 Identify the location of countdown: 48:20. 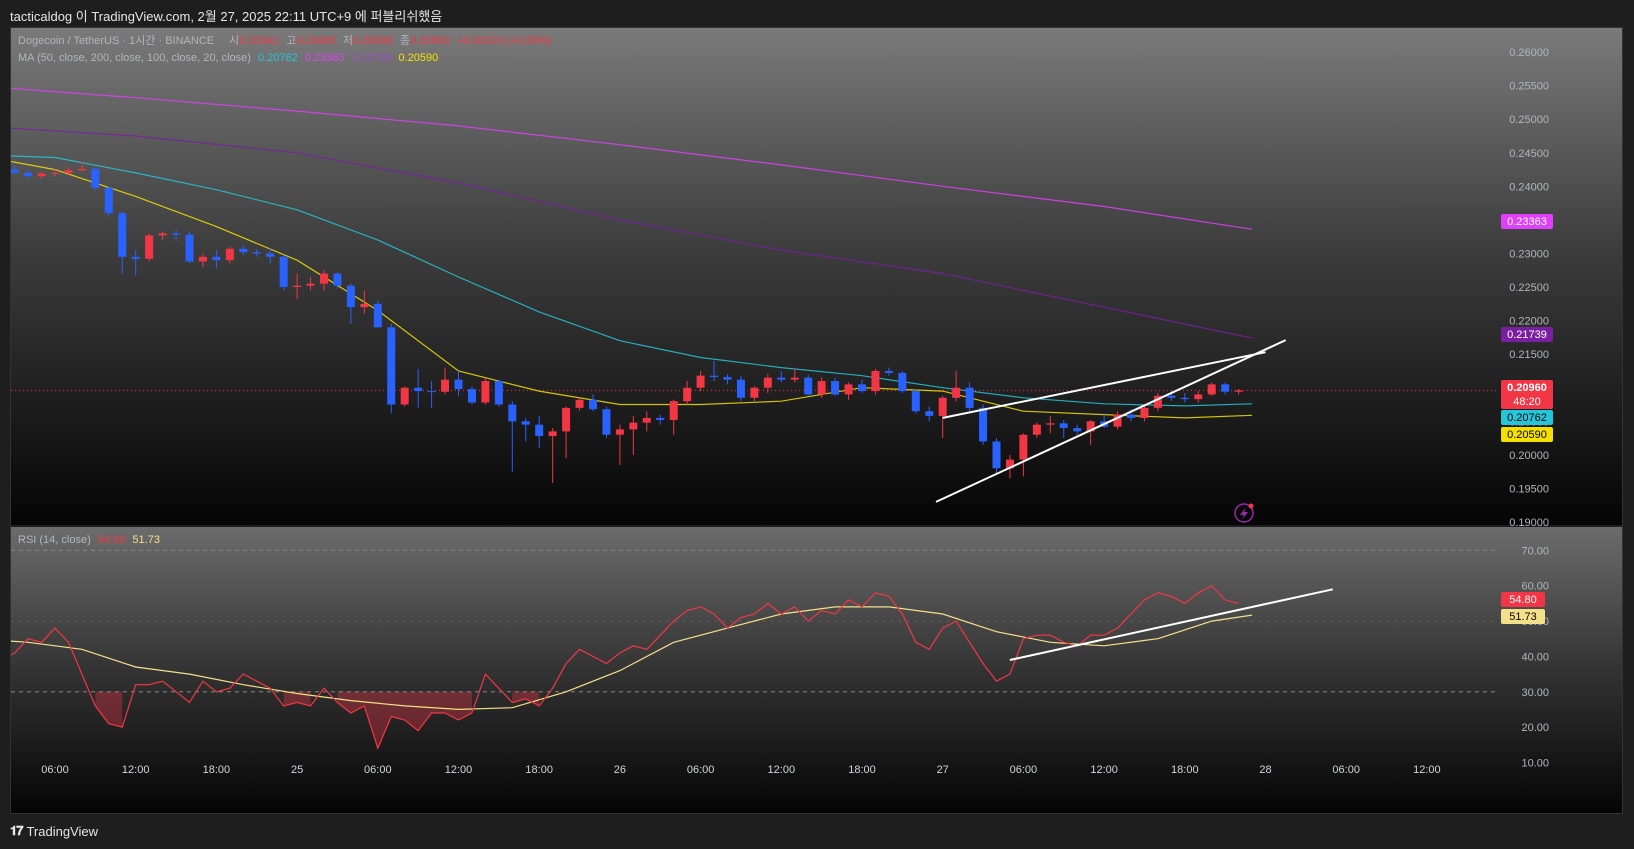
(1527, 402).